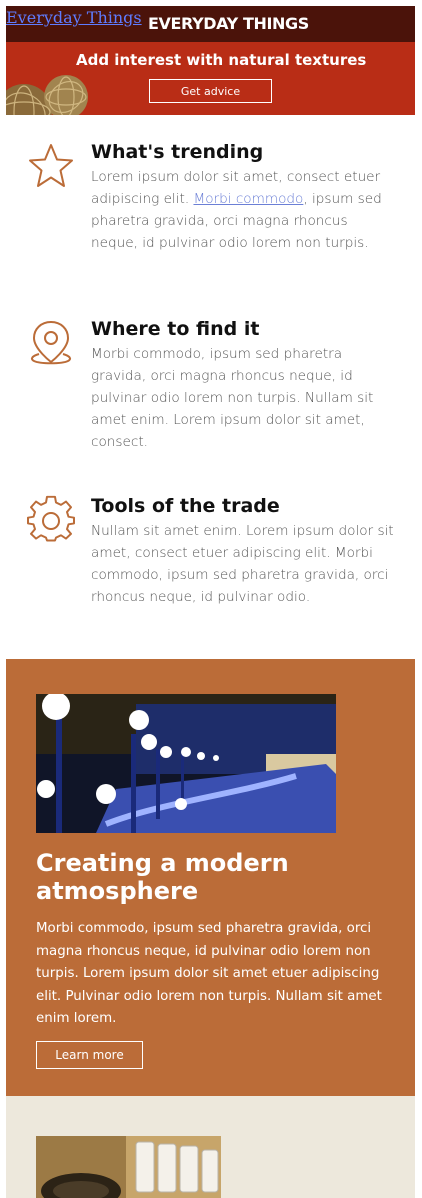 This screenshot has height=1198, width=422. I want to click on lounge-photo, so click(186, 763).